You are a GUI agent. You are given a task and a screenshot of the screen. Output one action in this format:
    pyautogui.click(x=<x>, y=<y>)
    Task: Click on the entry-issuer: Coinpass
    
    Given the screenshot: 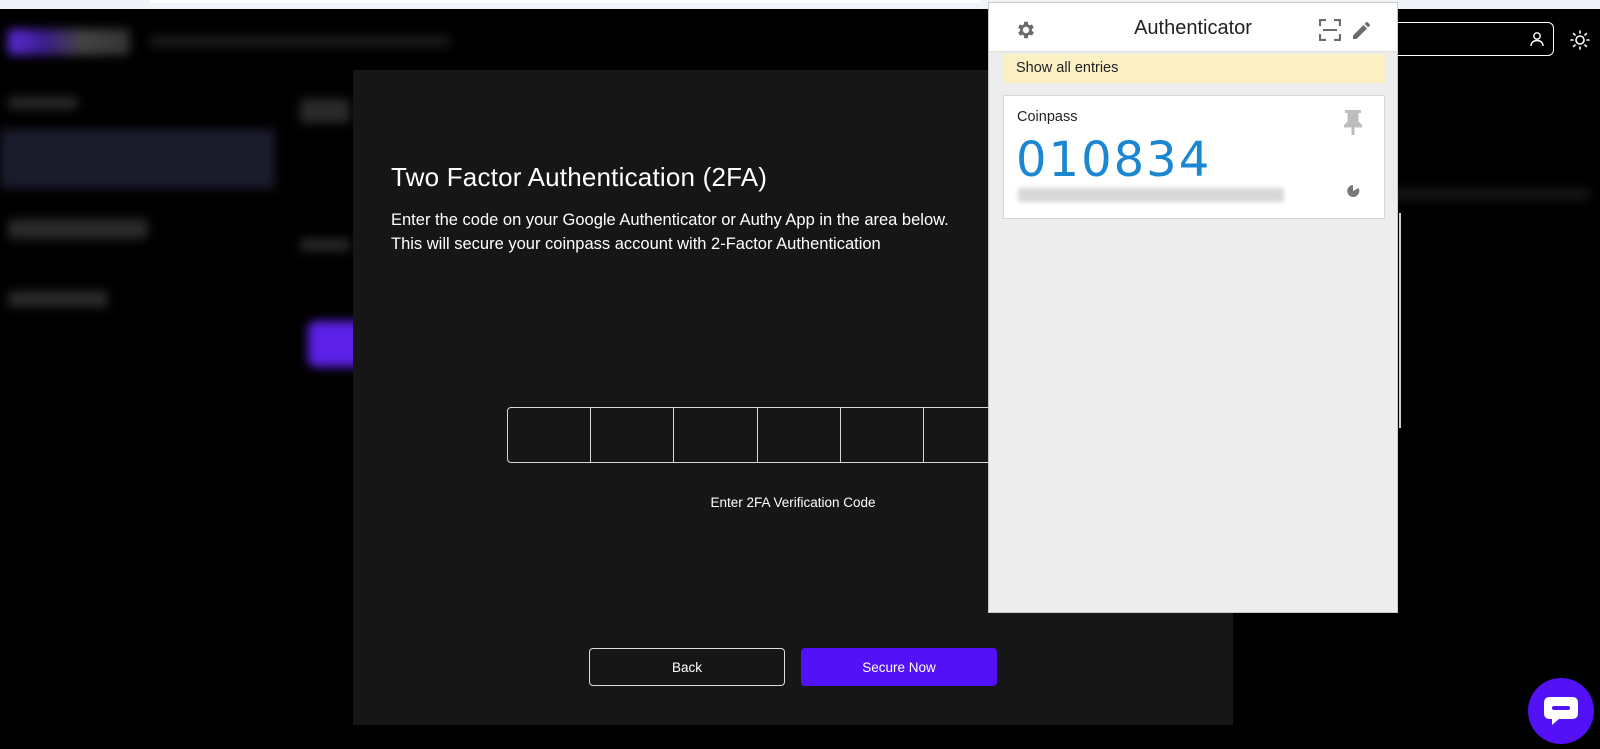 What is the action you would take?
    pyautogui.click(x=1047, y=117)
    